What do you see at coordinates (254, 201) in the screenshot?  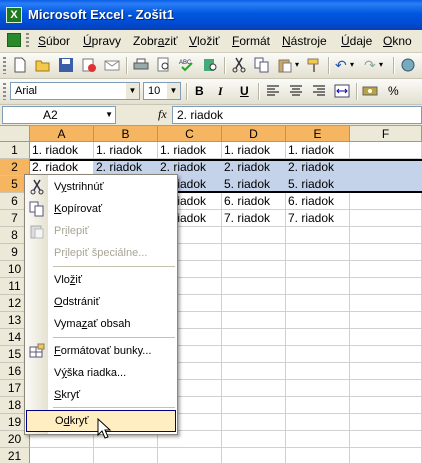 I see `cell: 6. riadok` at bounding box center [254, 201].